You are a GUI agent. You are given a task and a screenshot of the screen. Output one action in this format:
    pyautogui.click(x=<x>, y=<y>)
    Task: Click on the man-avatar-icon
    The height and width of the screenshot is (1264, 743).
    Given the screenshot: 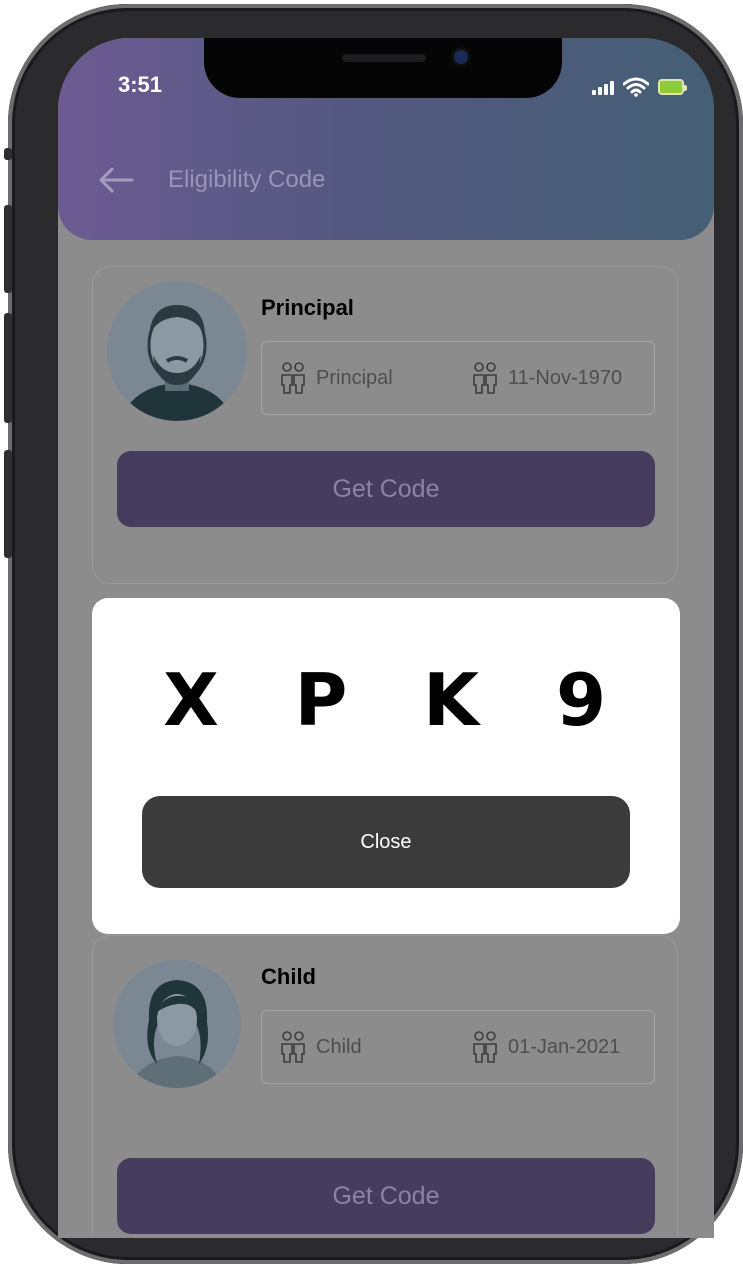 What is the action you would take?
    pyautogui.click(x=177, y=351)
    